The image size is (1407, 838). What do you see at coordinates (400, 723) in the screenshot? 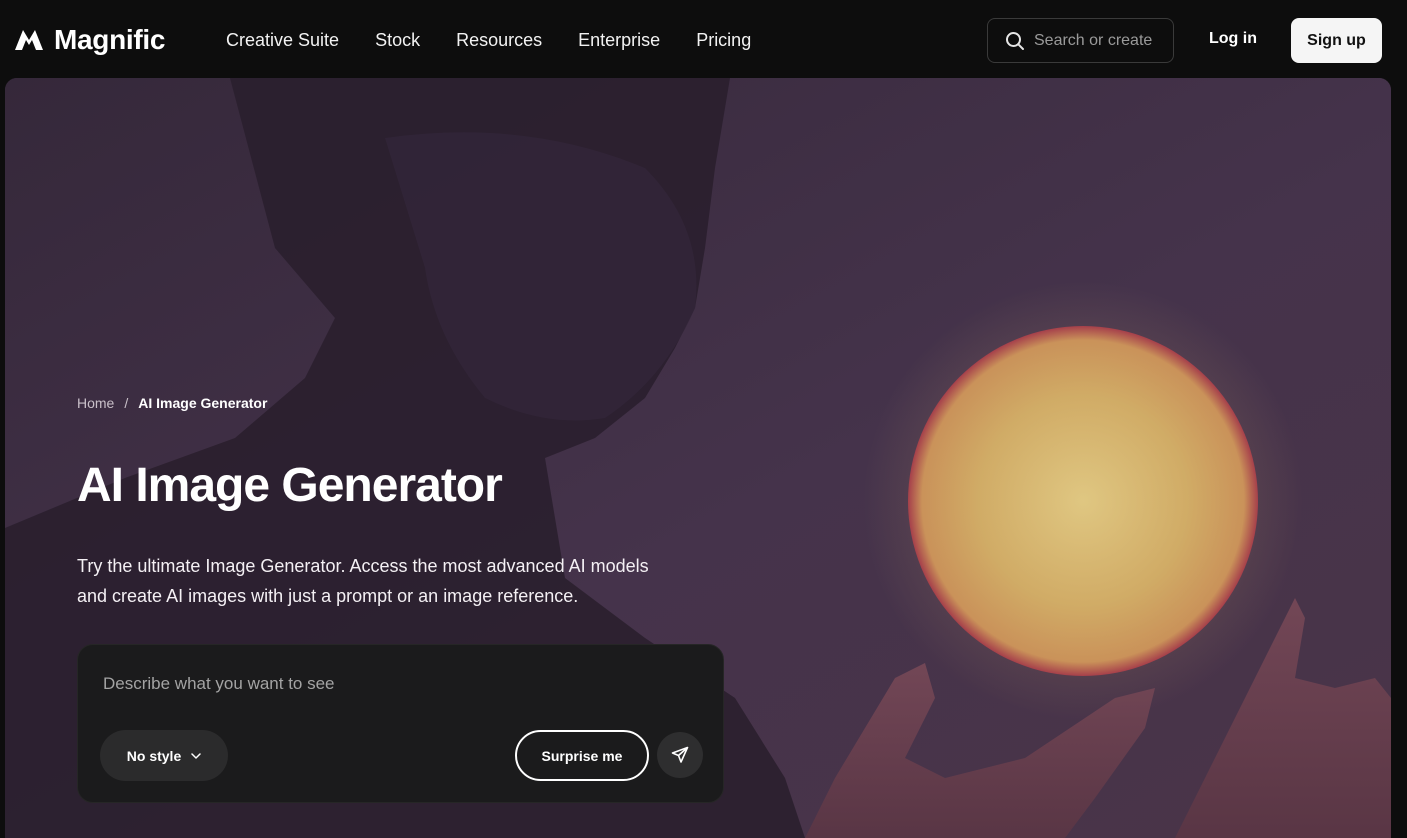
I see `prompt-card: No style Surprise me` at bounding box center [400, 723].